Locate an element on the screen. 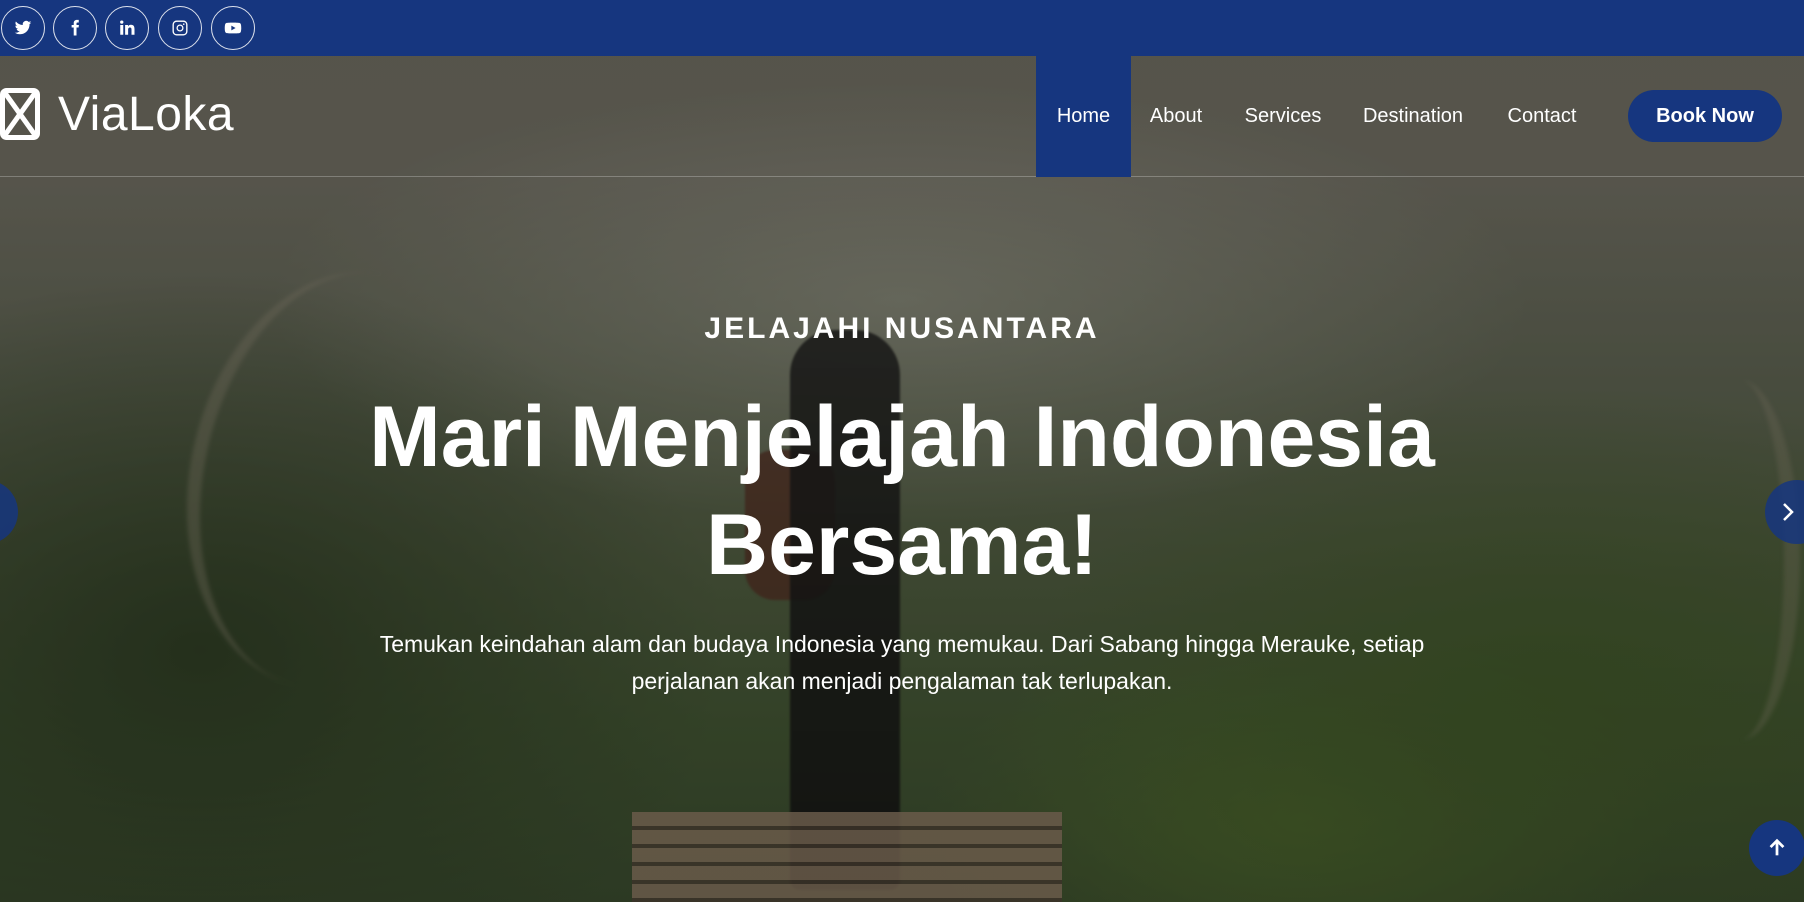  logo-icon is located at coordinates (20, 114).